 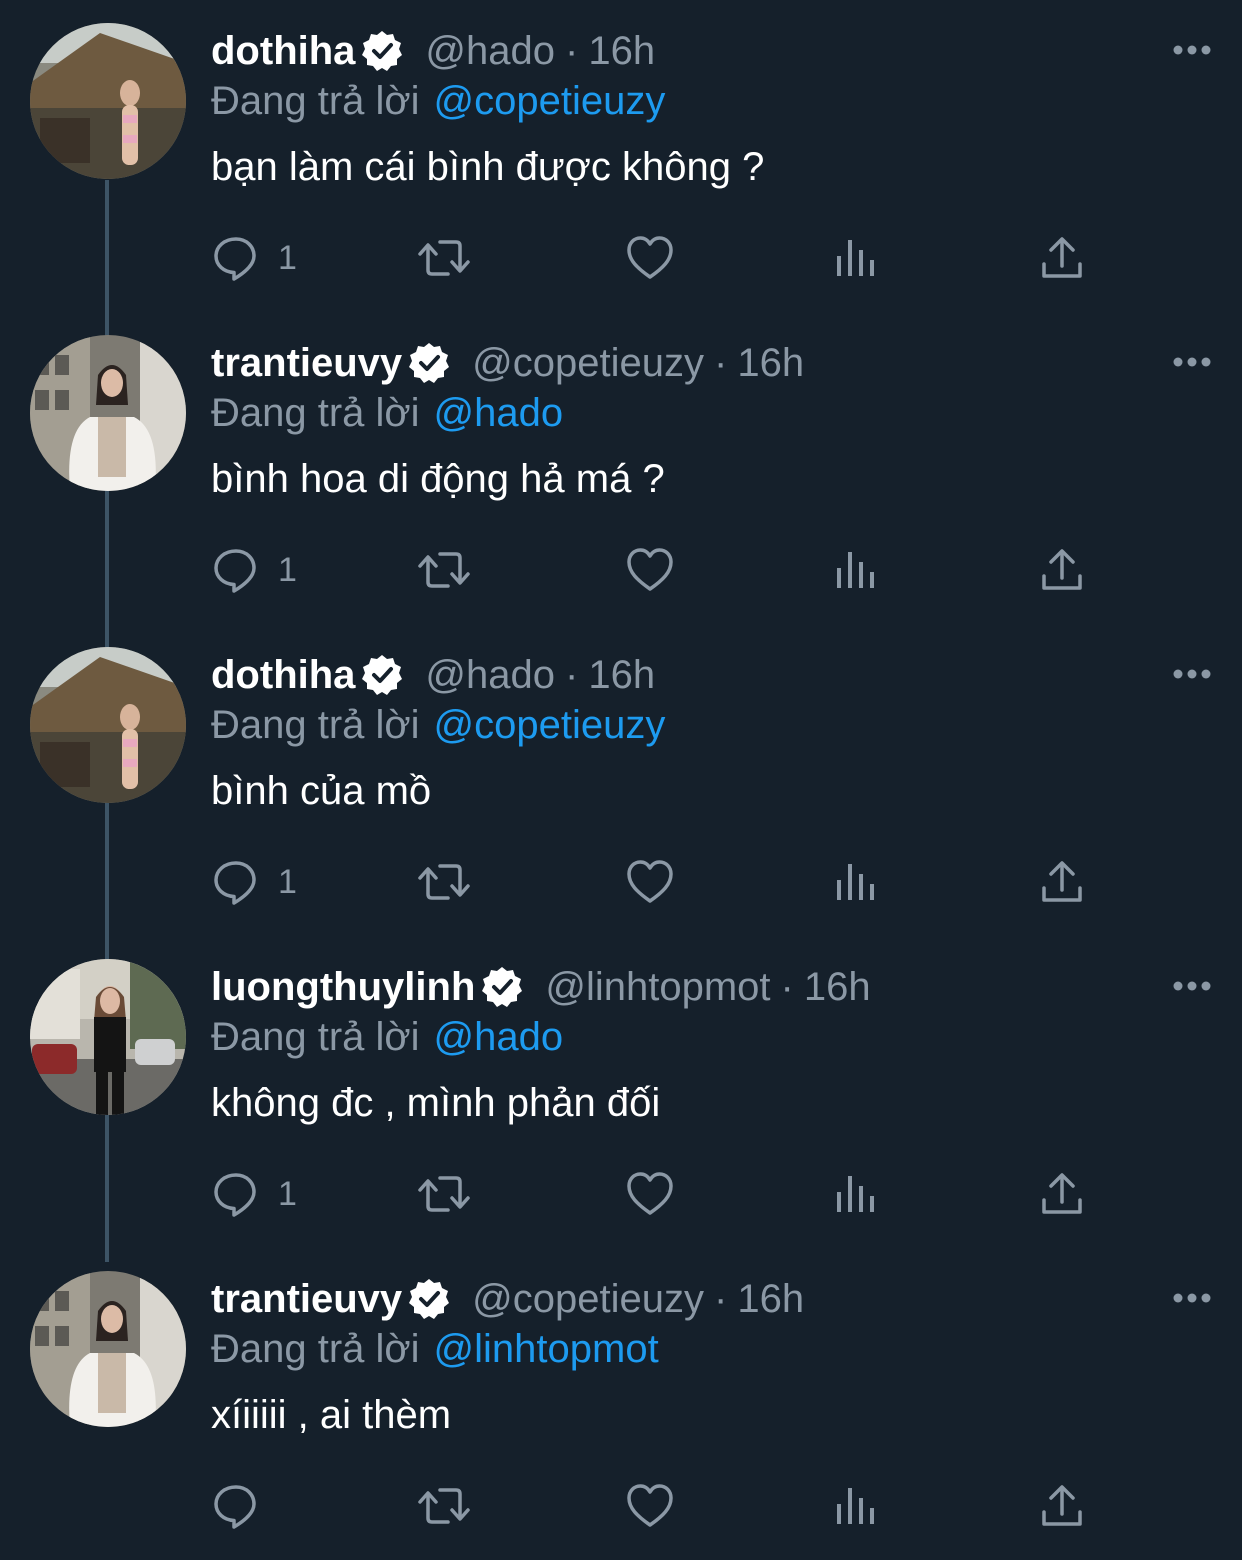 I want to click on tweet-text: không đc , mình phản đối, so click(x=436, y=1103).